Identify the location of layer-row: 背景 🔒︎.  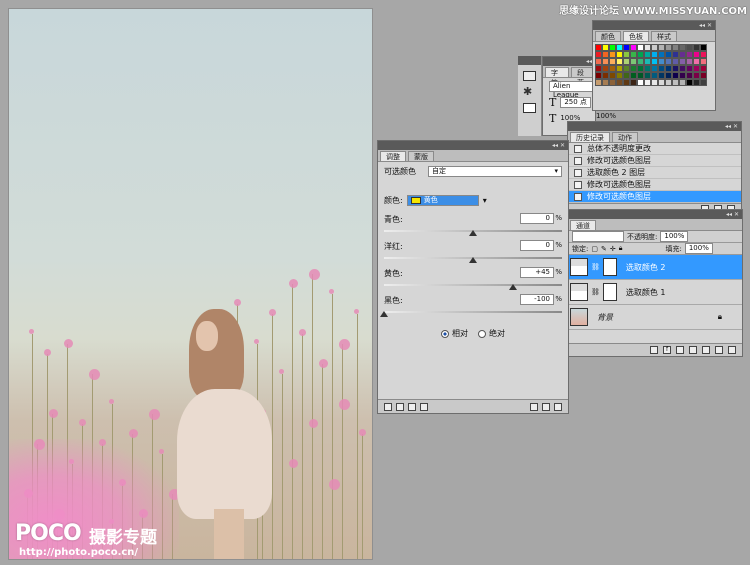
(655, 317).